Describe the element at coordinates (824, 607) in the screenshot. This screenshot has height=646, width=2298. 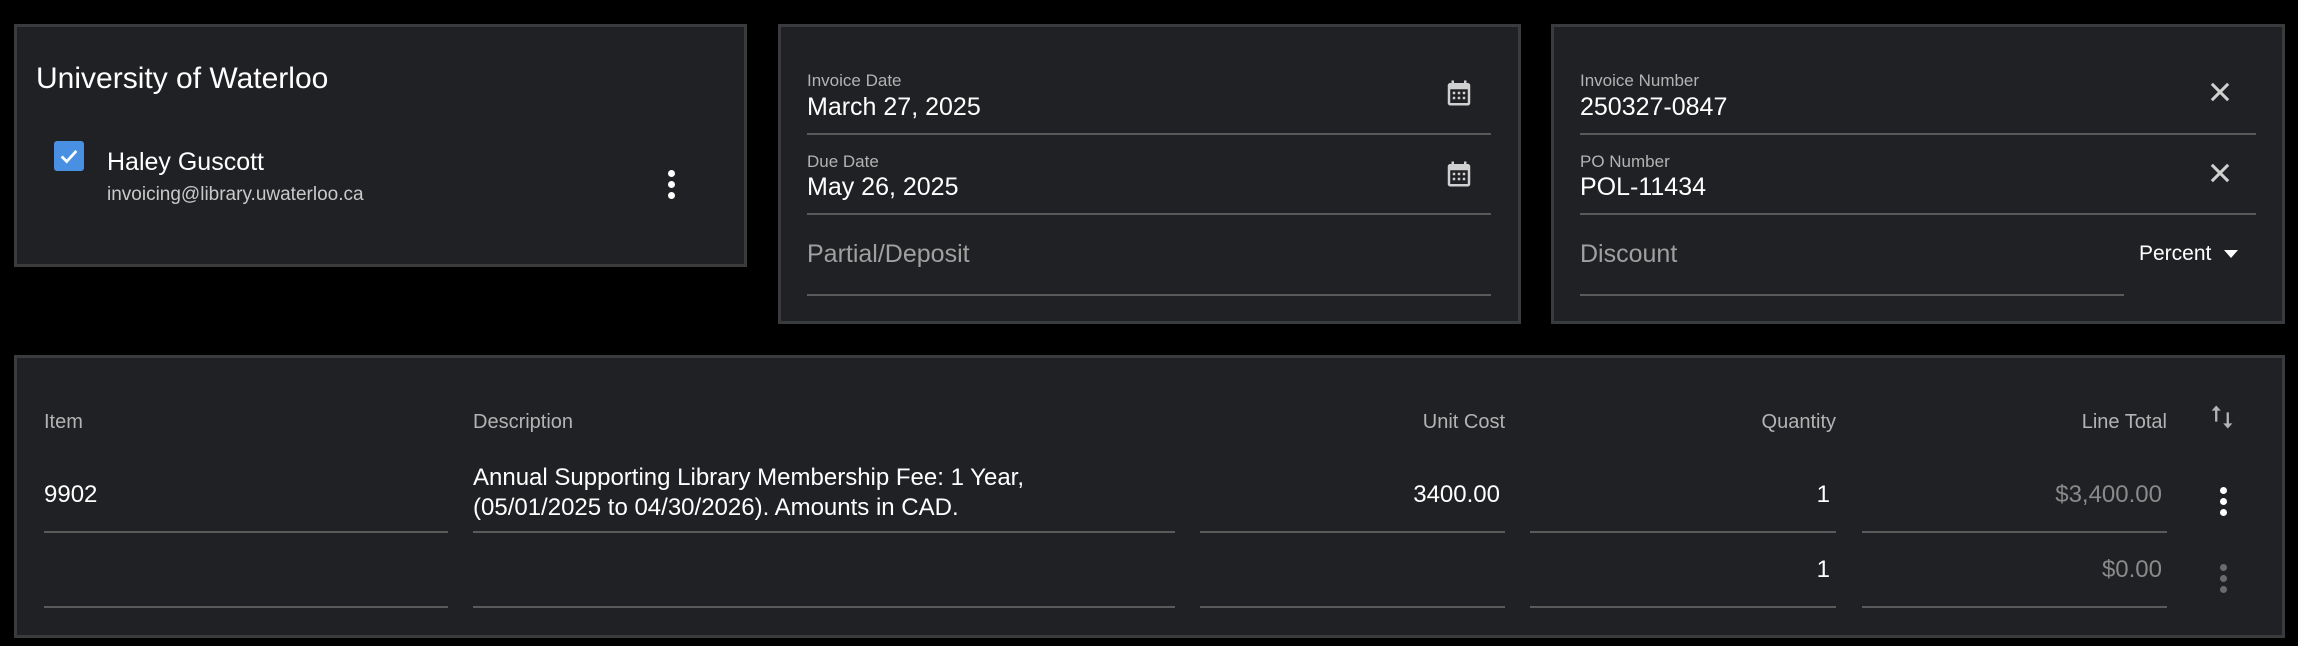
I see `row2-description-underline` at that location.